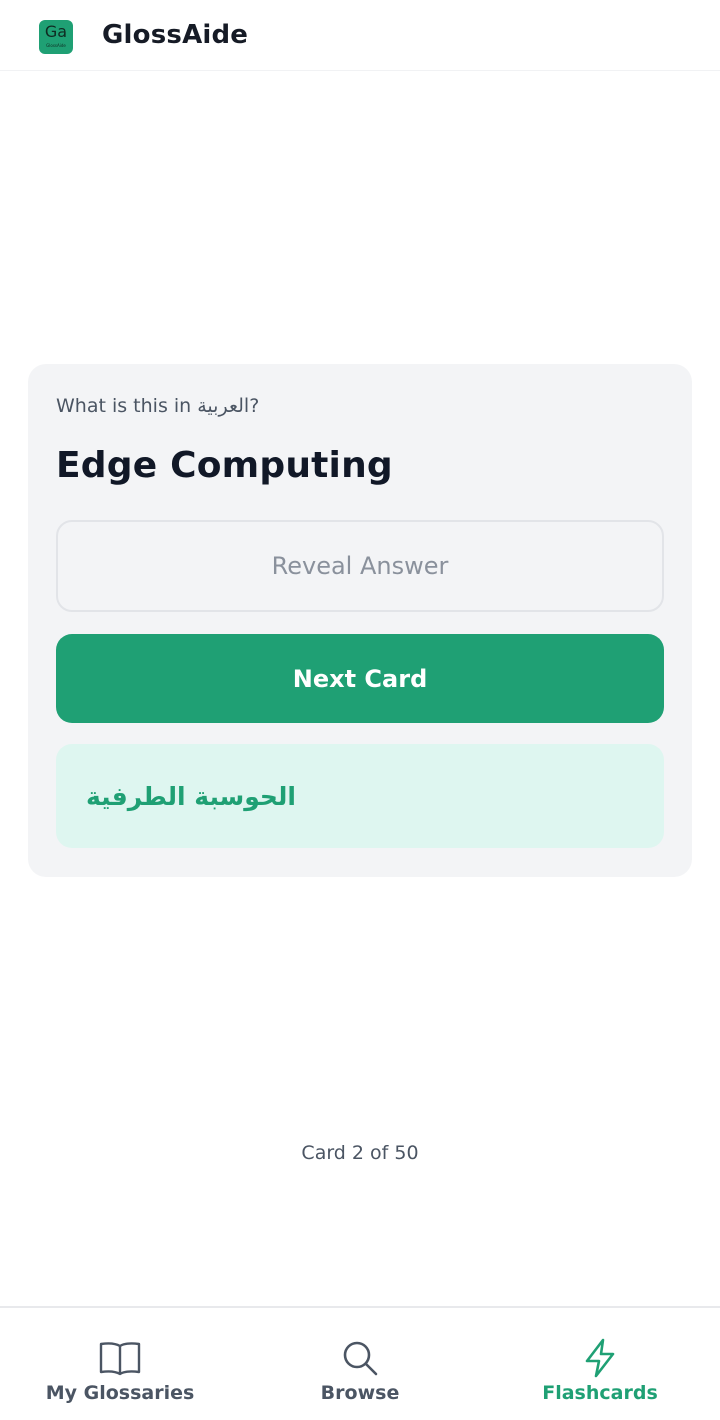 The height and width of the screenshot is (1420, 720). I want to click on nav-label: My Glossaries, so click(120, 1393).